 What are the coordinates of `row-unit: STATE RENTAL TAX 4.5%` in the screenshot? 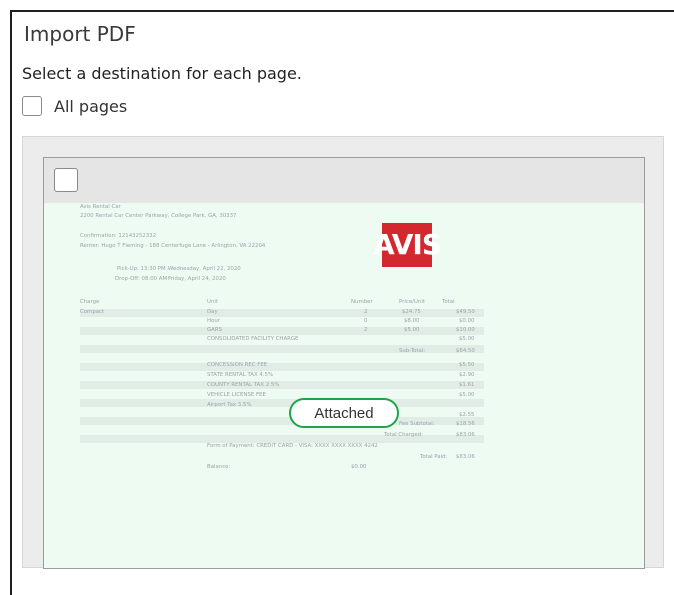 It's located at (240, 375).